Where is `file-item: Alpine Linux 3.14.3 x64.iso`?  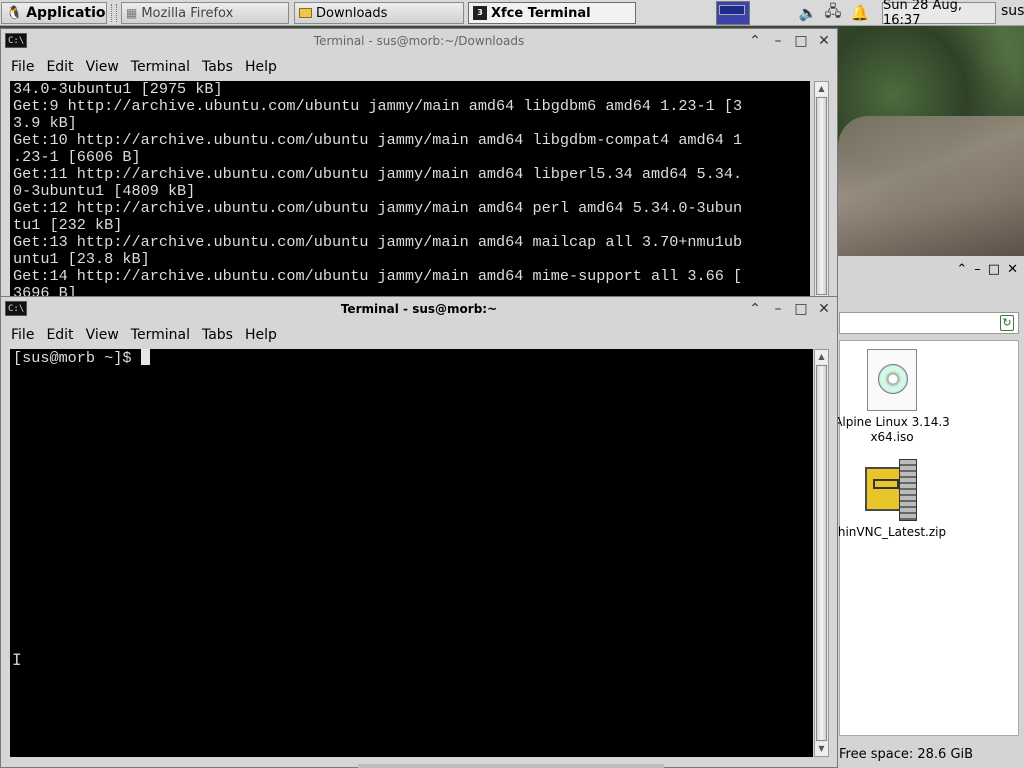 file-item: Alpine Linux 3.14.3 x64.iso is located at coordinates (892, 397).